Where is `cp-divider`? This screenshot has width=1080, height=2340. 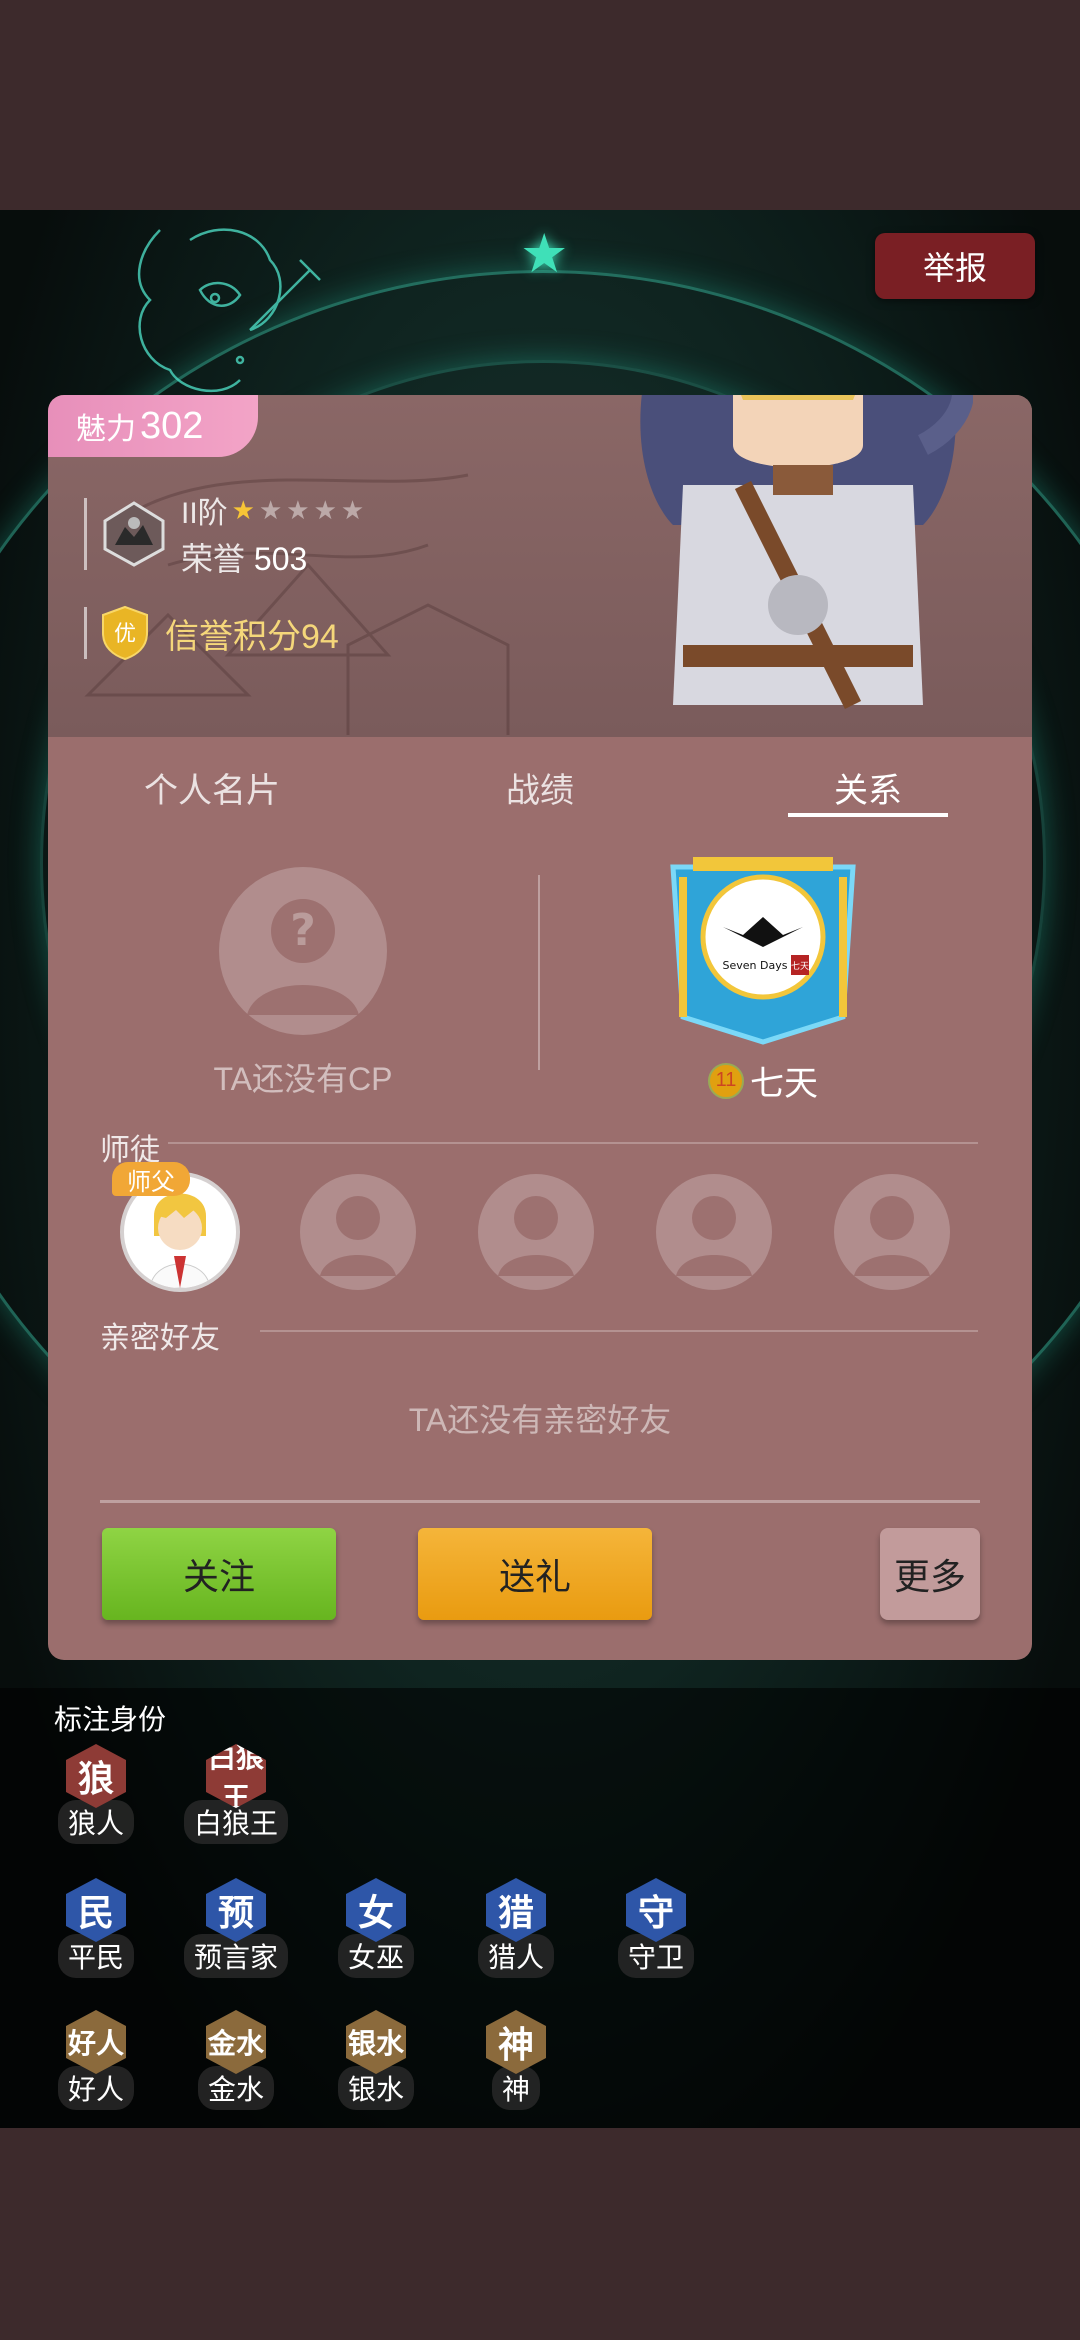 cp-divider is located at coordinates (539, 972).